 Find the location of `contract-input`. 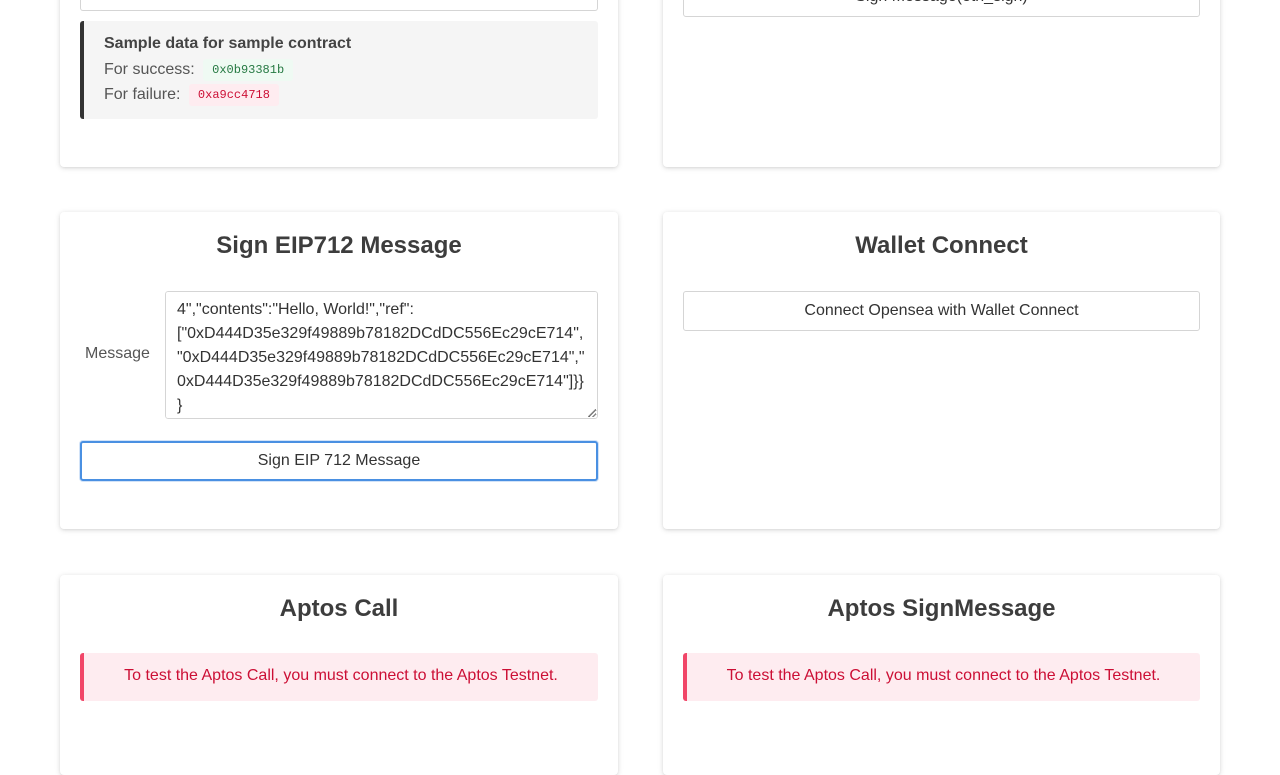

contract-input is located at coordinates (339, 5).